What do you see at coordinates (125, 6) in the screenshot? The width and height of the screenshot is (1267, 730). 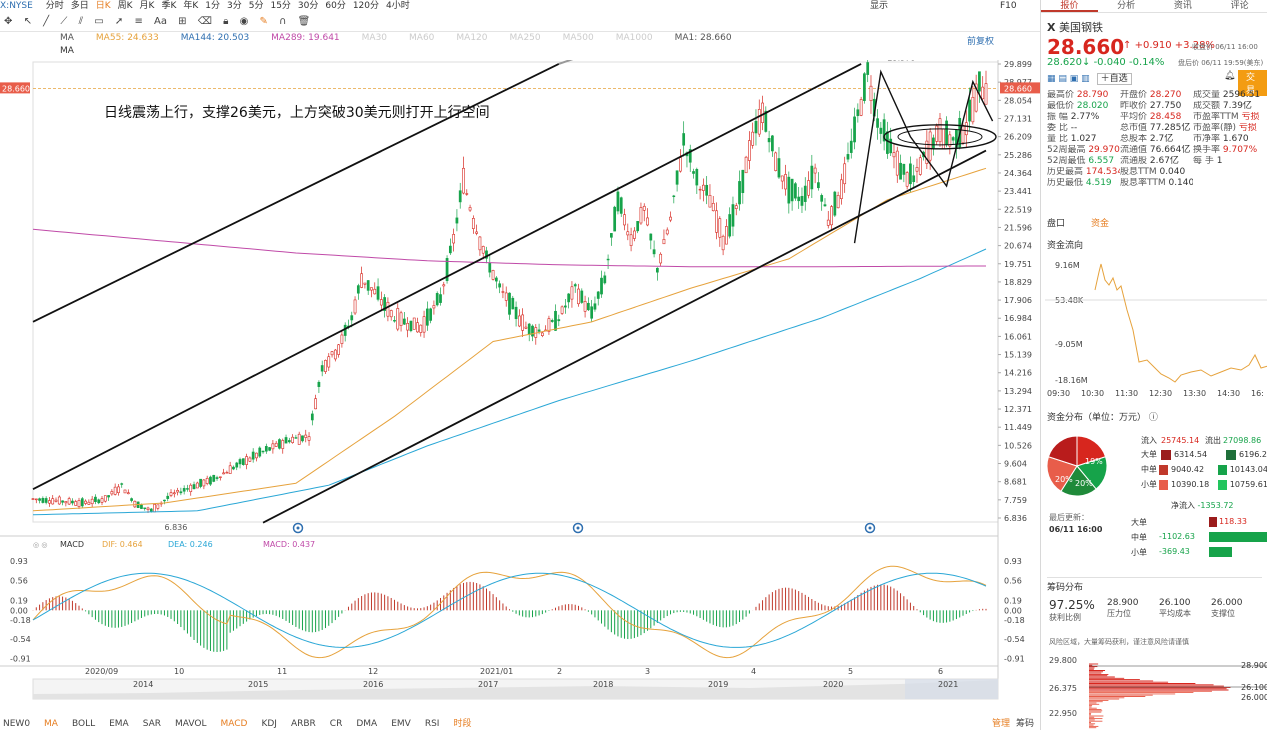 I see `timeframe-3: 周K` at bounding box center [125, 6].